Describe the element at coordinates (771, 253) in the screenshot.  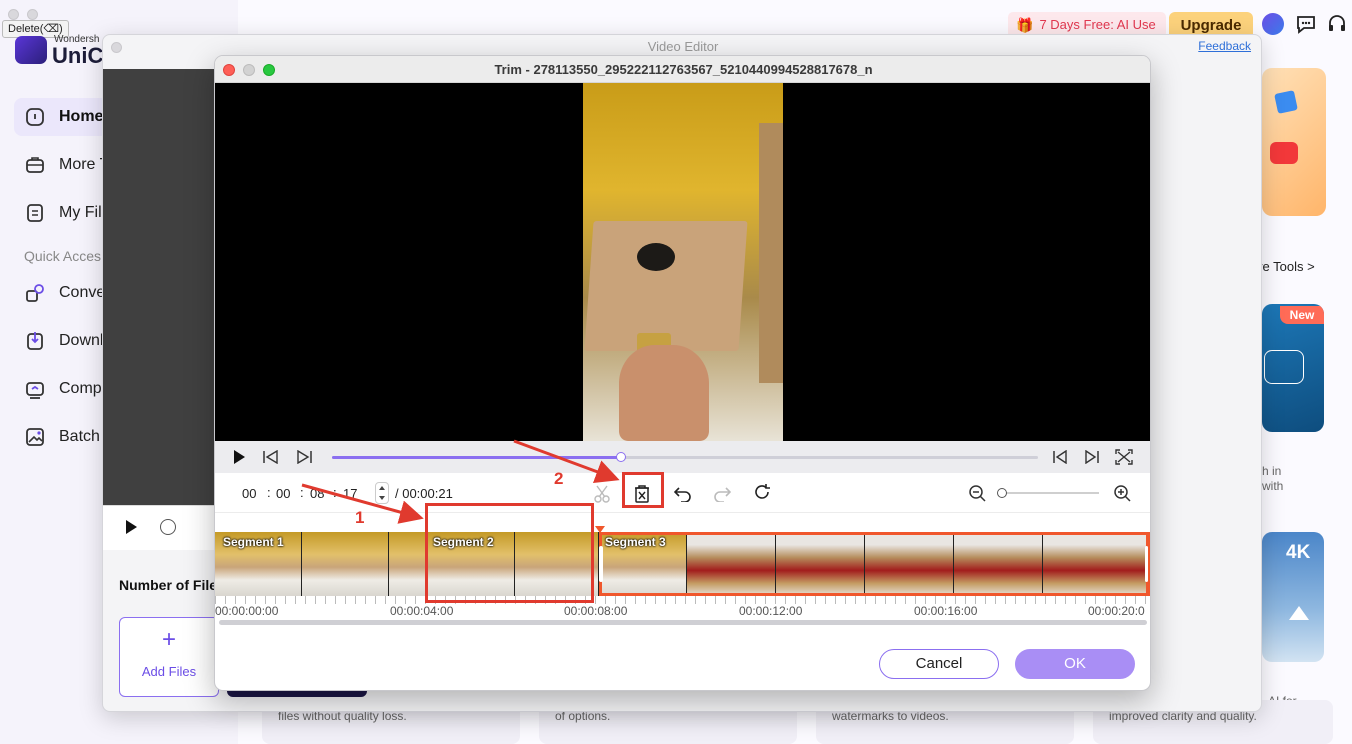
I see `box-lid` at that location.